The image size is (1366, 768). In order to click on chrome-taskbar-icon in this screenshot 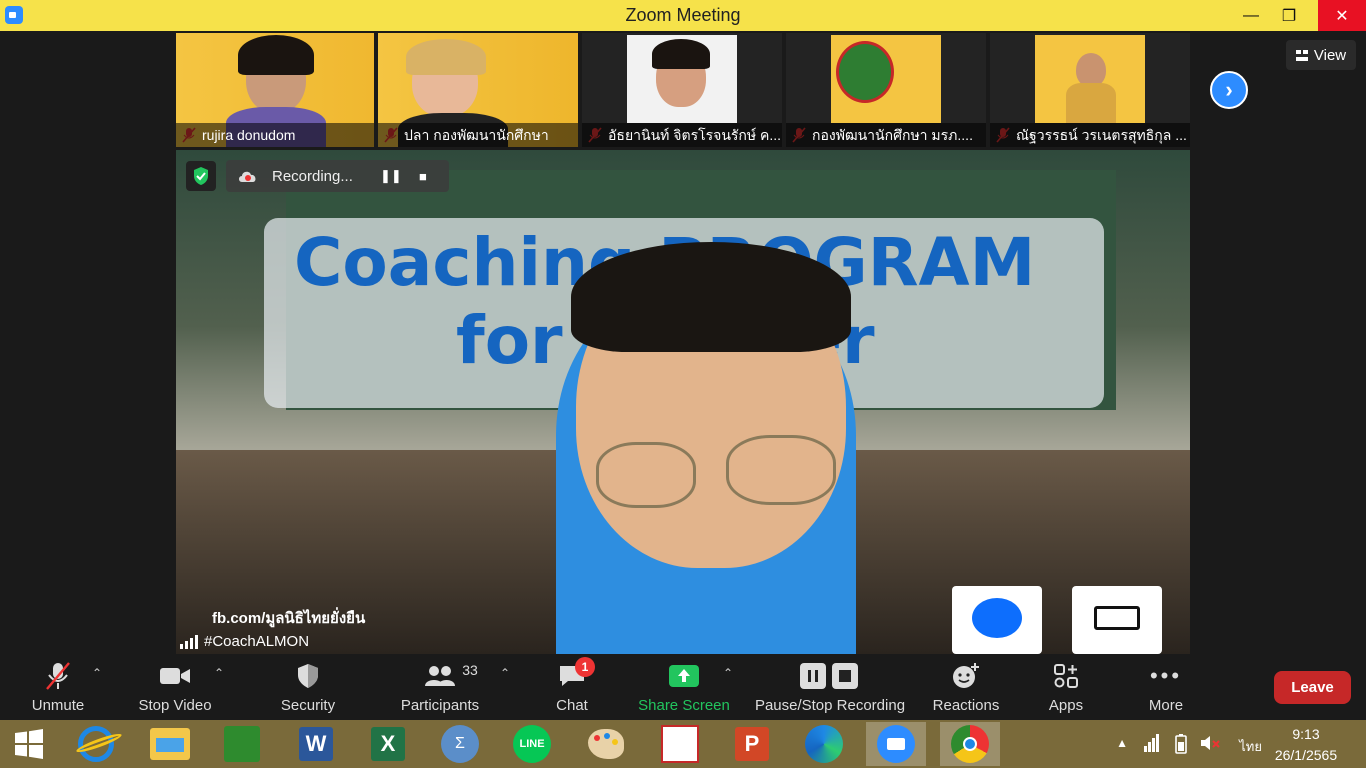, I will do `click(970, 744)`.